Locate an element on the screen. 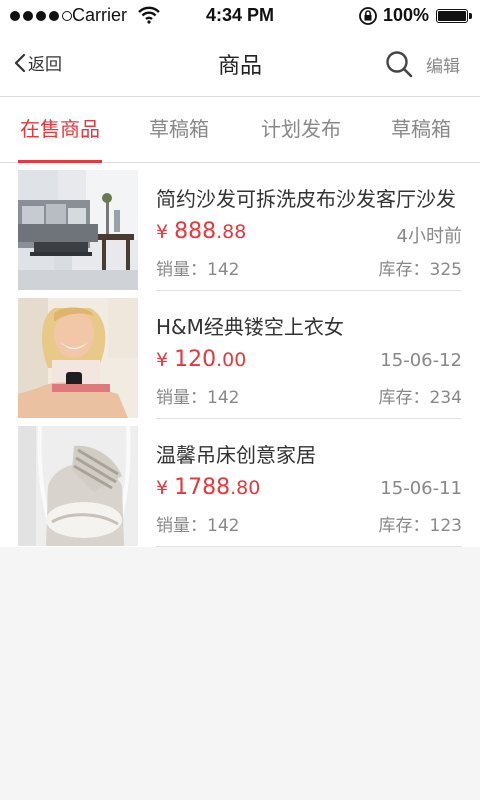  product-name: 简约沙发可拆洗皮布沙发客厅沙发 is located at coordinates (306, 199).